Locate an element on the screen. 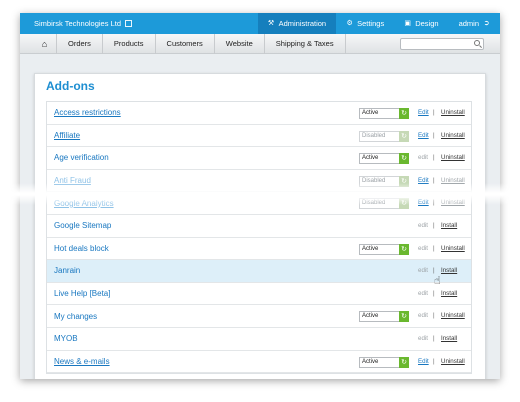 This screenshot has width=520, height=402. menu-website-label: Website is located at coordinates (239, 43).